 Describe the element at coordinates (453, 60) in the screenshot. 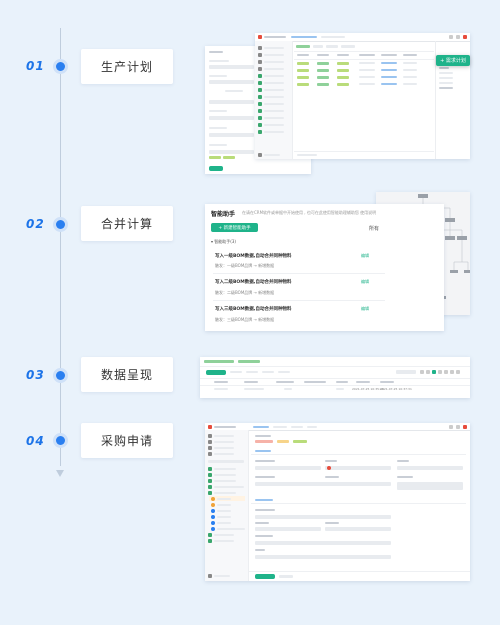

I see `add-demand-plan-button: + 需求计划` at that location.